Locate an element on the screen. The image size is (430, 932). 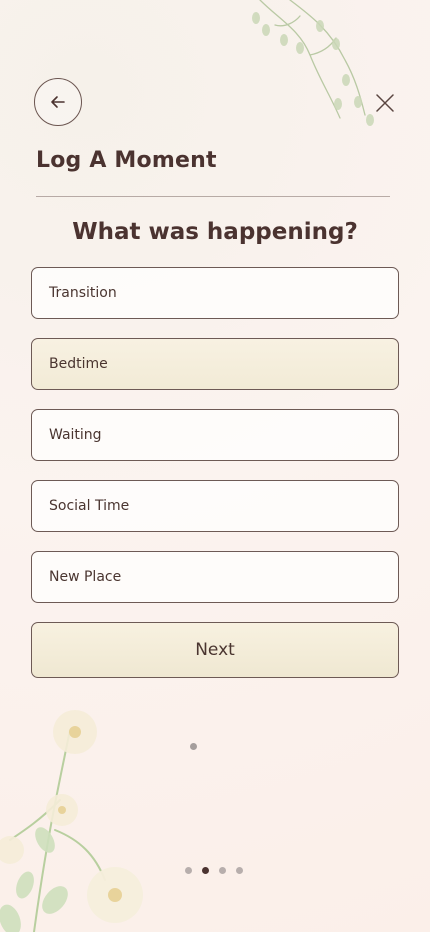
botanical-top-right-decoration is located at coordinates (313, 63).